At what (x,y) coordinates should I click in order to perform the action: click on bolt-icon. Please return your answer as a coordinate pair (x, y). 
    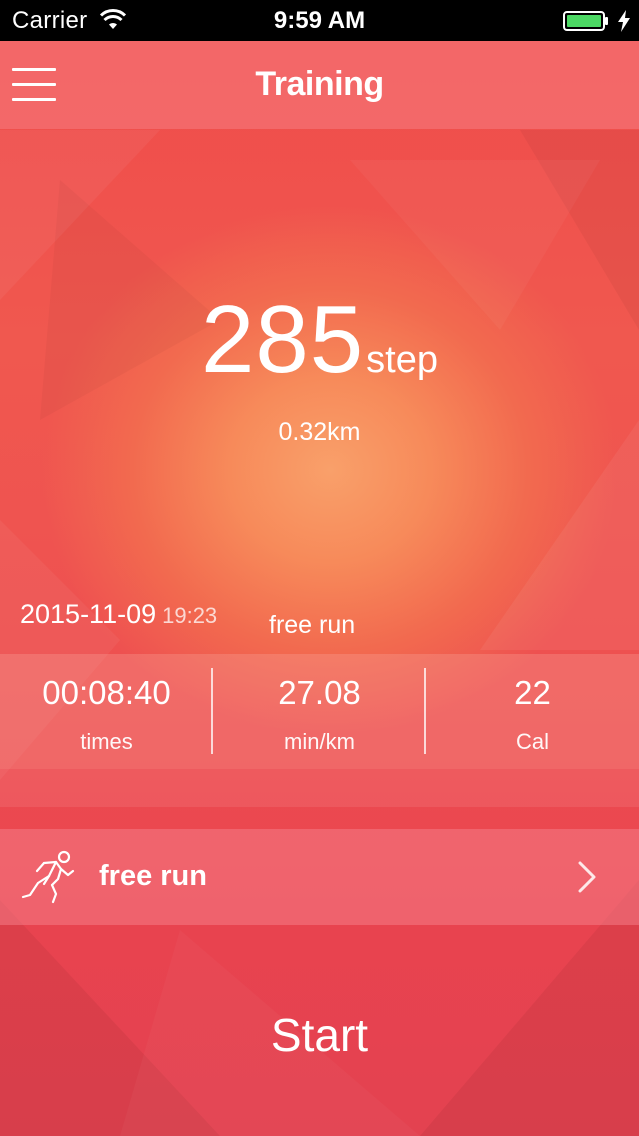
    Looking at the image, I should click on (624, 21).